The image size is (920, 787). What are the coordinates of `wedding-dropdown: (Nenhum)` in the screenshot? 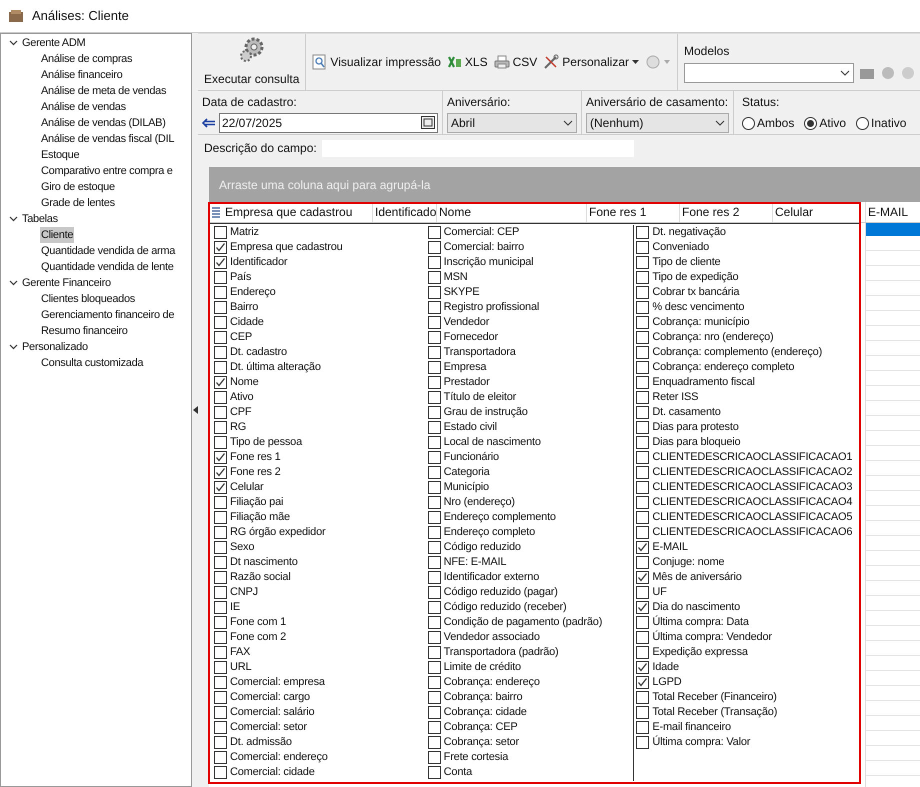 It's located at (657, 122).